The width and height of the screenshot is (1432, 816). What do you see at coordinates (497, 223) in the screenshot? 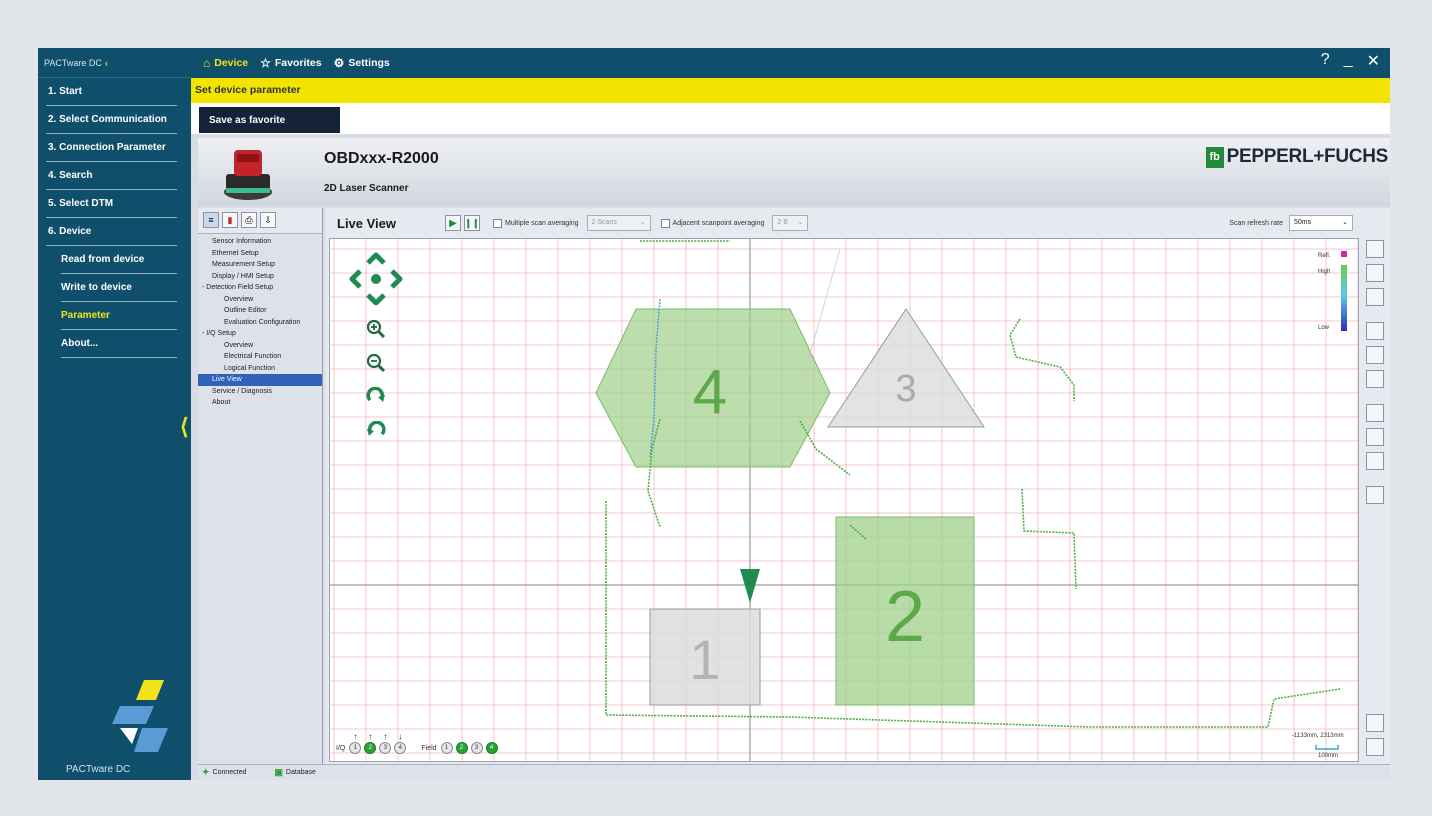
I see `multi-scan-checkbox` at bounding box center [497, 223].